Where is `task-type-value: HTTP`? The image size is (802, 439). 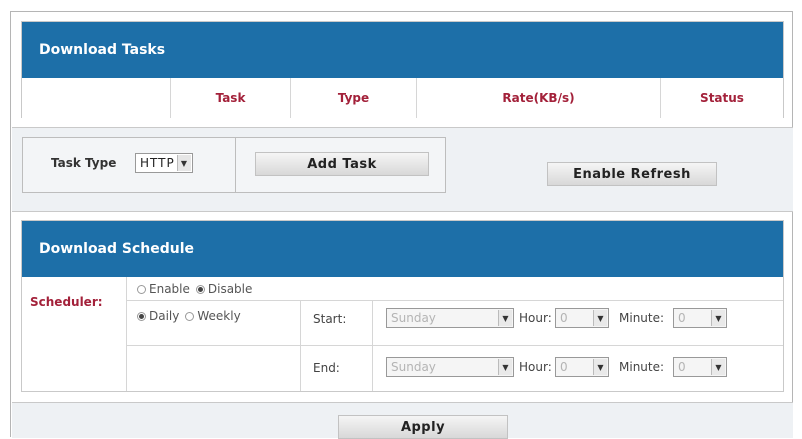 task-type-value: HTTP is located at coordinates (157, 163).